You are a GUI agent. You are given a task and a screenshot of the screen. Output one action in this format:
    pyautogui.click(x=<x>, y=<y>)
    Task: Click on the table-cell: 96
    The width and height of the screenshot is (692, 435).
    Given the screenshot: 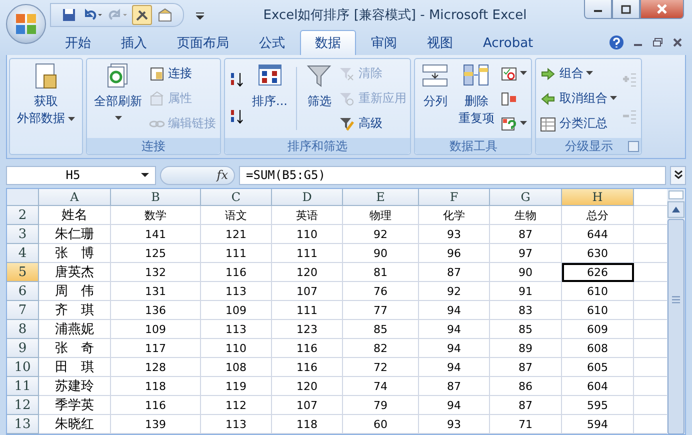 What is the action you would take?
    pyautogui.click(x=454, y=253)
    